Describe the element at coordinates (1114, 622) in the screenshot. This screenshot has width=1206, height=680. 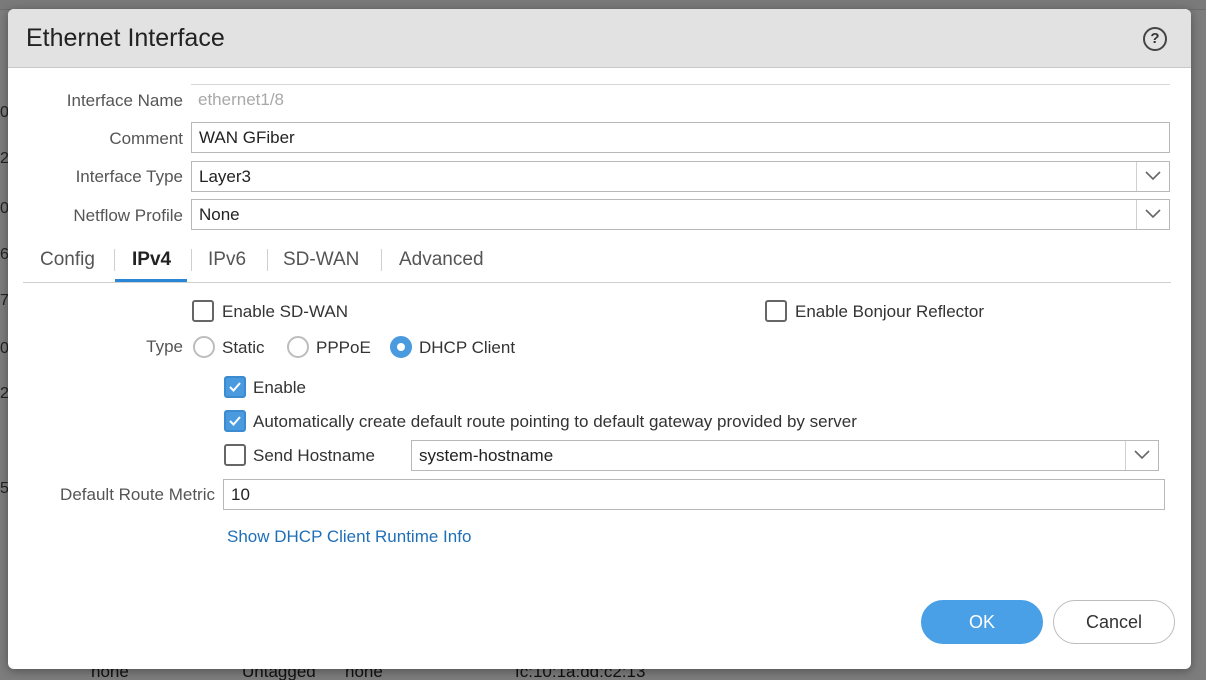
I see `cancel-button: Cancel` at that location.